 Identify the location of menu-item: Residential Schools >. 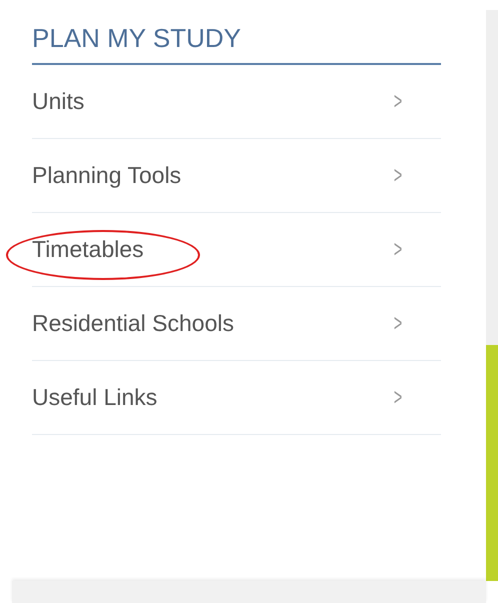
(236, 324).